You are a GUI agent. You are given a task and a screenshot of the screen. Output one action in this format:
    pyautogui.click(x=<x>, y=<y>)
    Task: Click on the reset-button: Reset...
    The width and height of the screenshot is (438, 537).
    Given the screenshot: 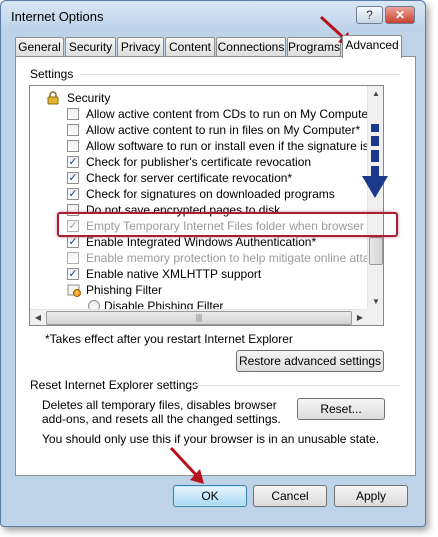 What is the action you would take?
    pyautogui.click(x=341, y=409)
    